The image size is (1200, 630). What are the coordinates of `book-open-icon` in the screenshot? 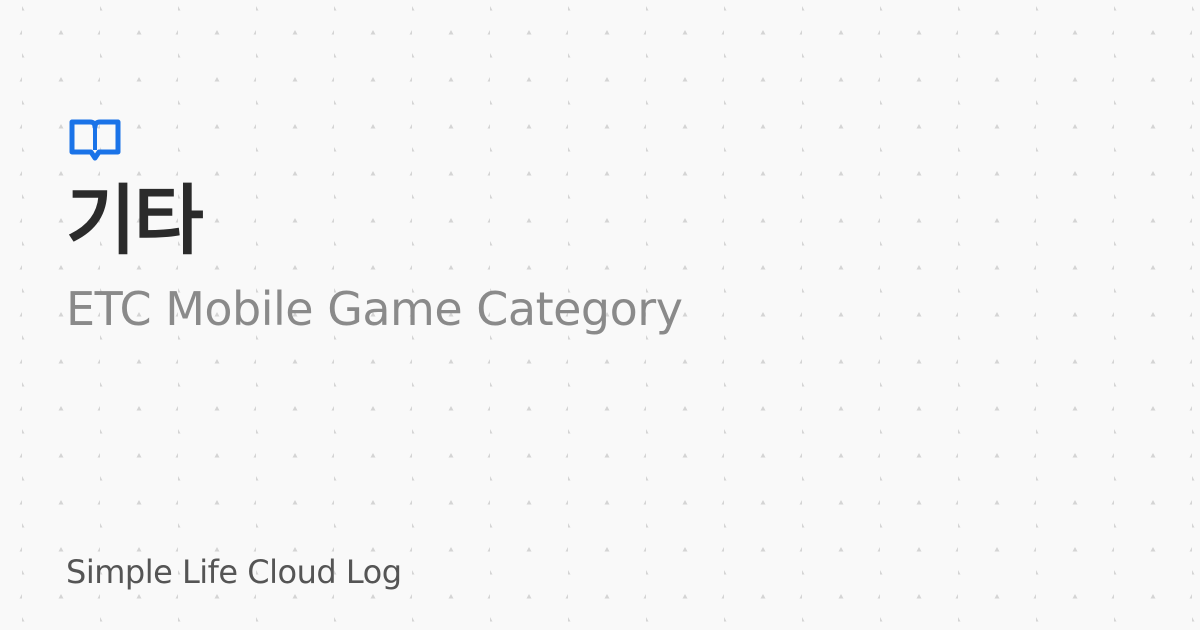 It's located at (95, 140).